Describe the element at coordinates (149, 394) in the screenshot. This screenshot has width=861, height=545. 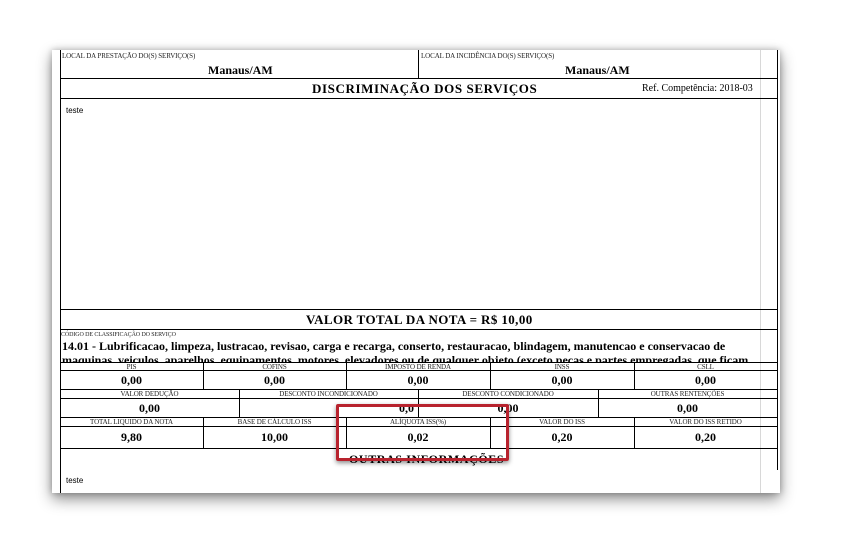
I see `valor-deducao-label: VALOR DEDUÇÃO` at that location.